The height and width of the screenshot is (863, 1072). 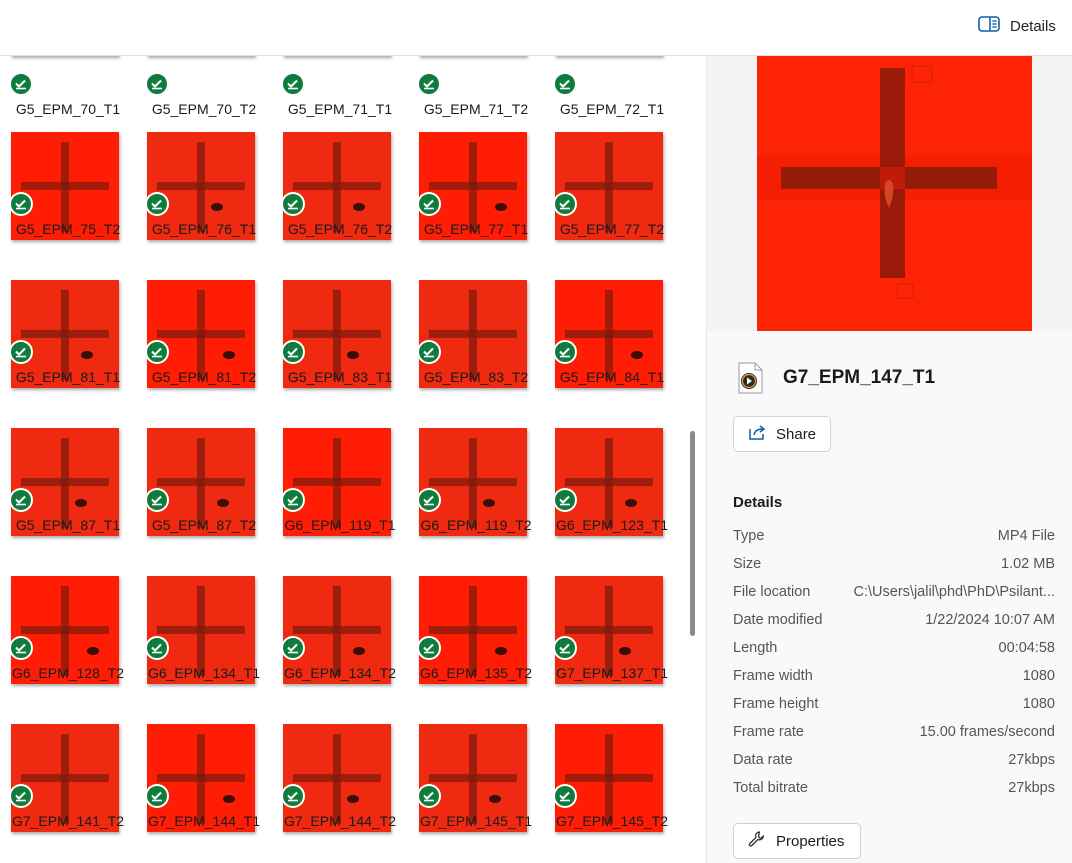 I want to click on thumbnail-label: G6_EPM_119_T1, so click(x=340, y=525).